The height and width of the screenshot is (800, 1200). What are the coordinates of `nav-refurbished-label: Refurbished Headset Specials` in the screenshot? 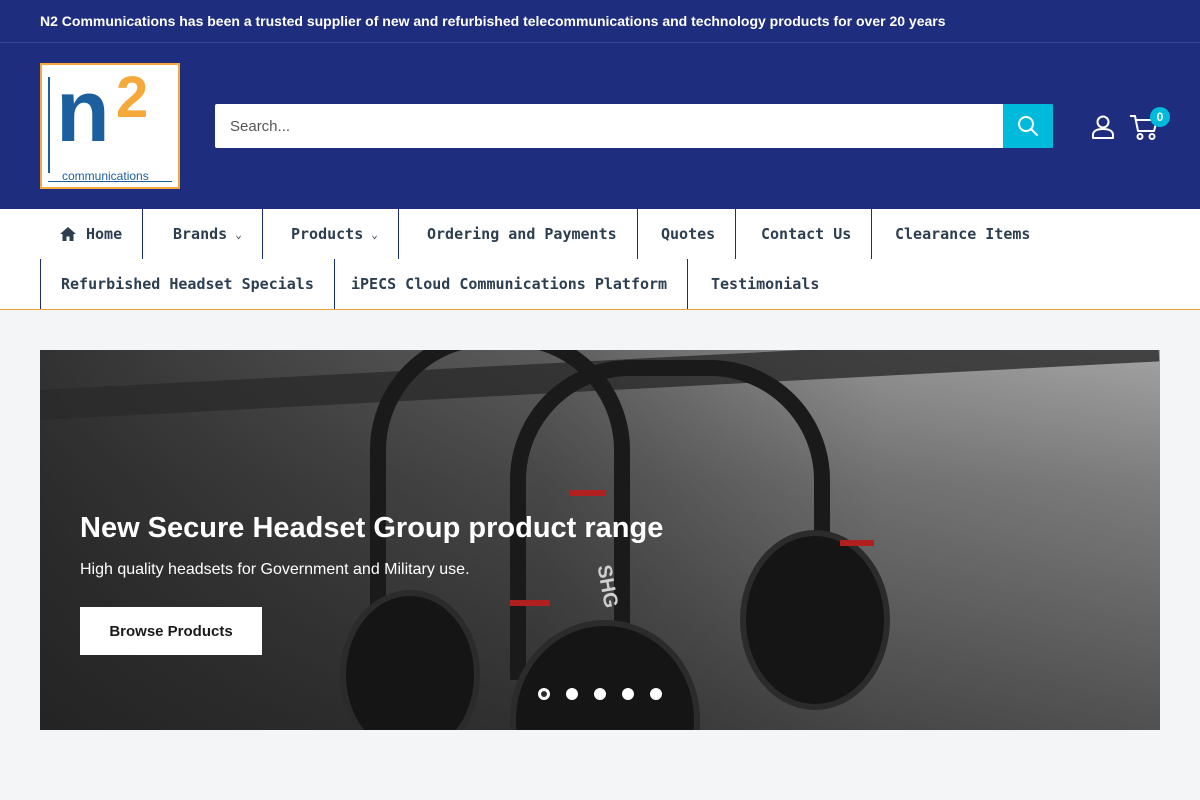 It's located at (187, 284).